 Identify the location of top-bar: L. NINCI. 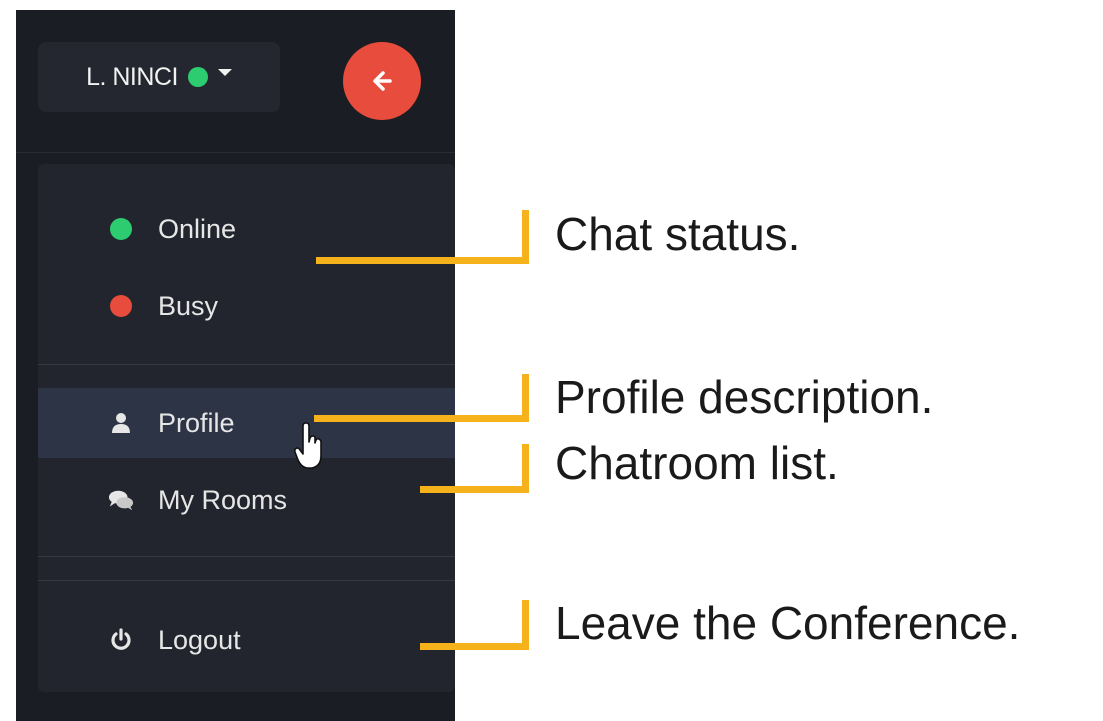
(235, 81).